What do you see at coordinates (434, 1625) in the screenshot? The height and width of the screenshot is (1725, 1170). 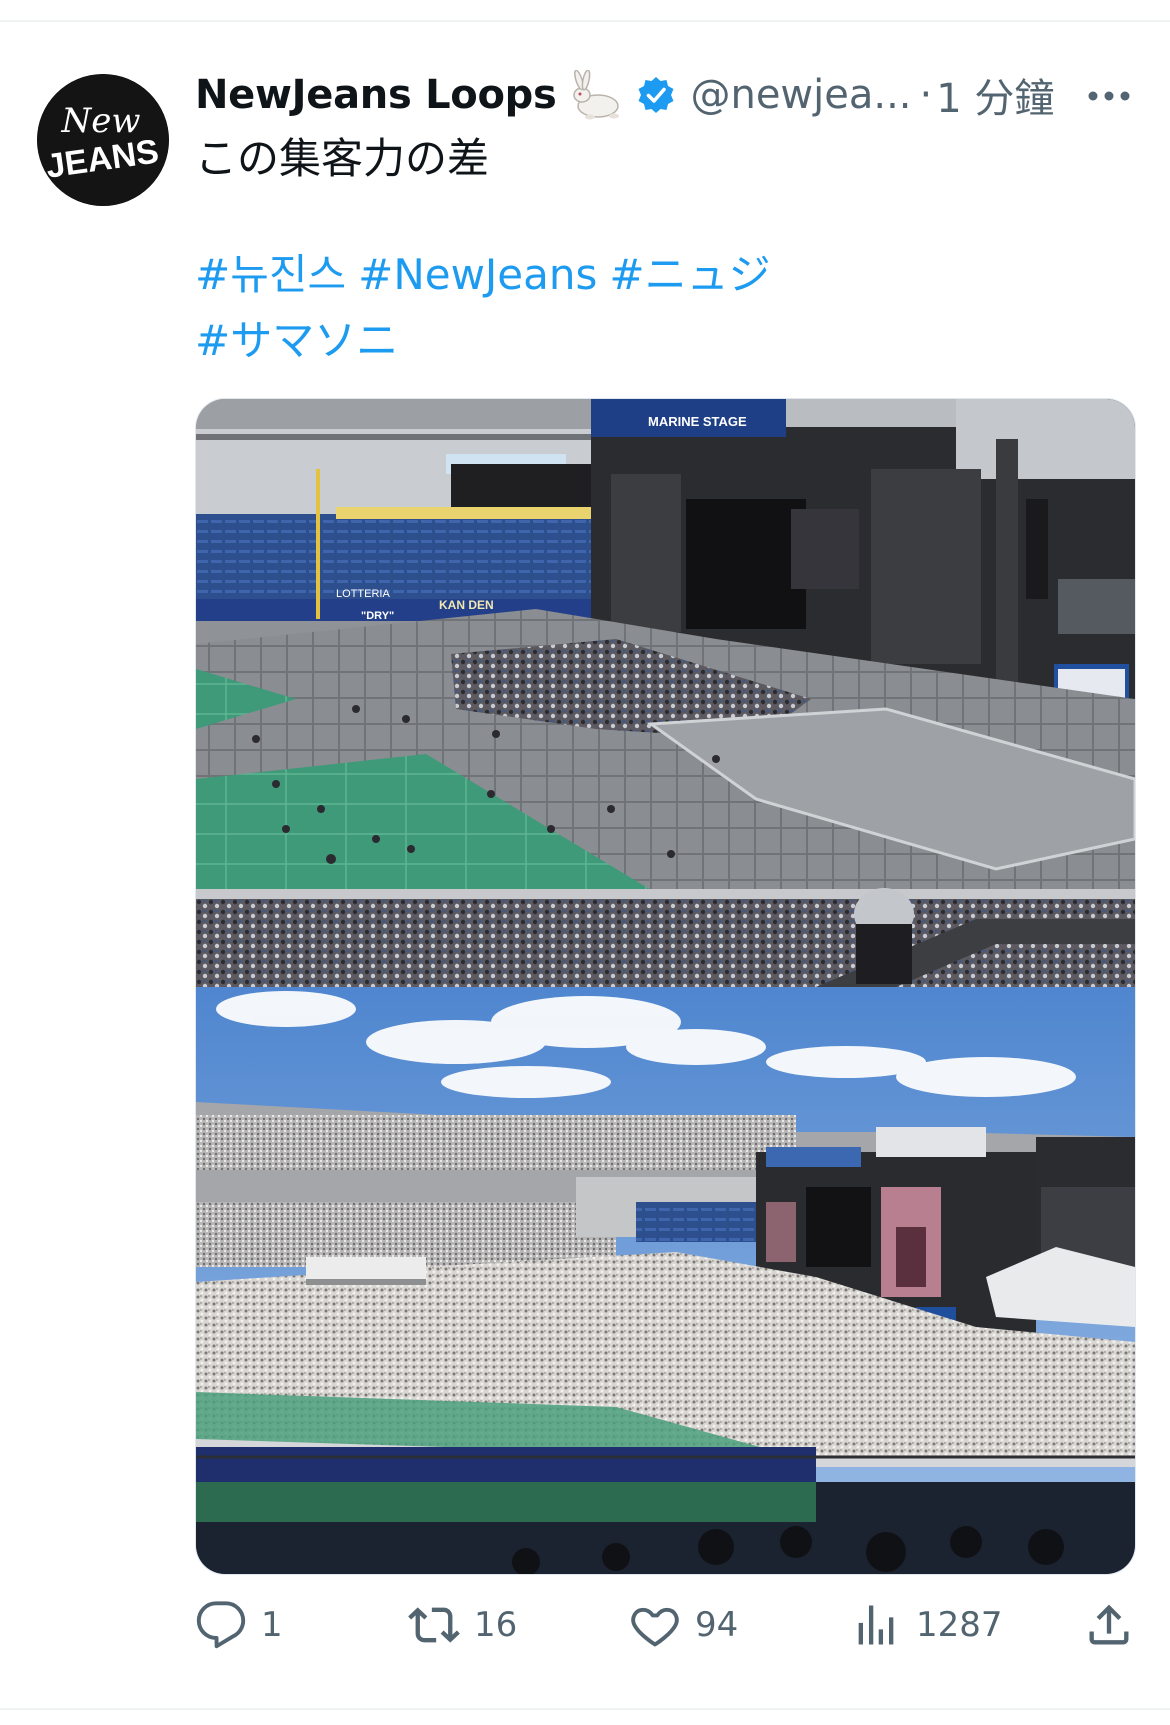 I see `retweet-icon` at bounding box center [434, 1625].